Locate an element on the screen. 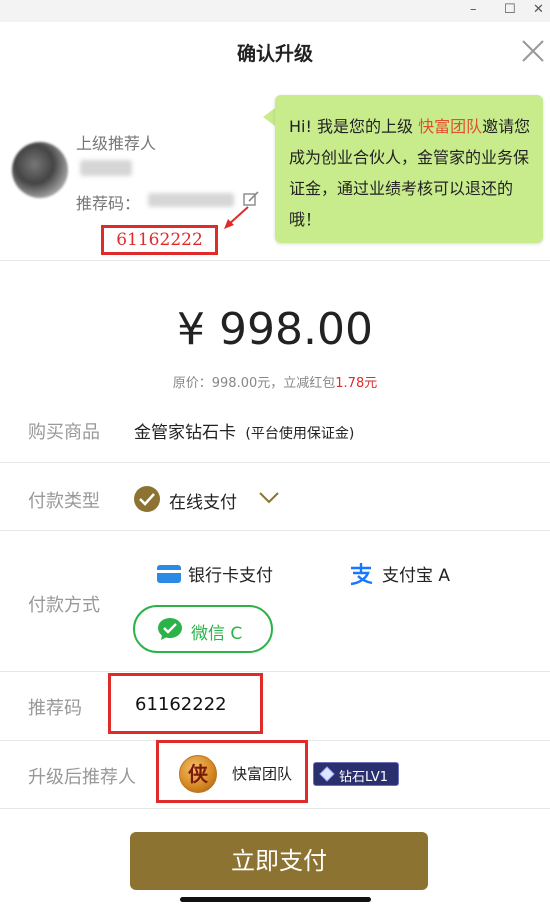 The height and width of the screenshot is (913, 550). wechat-check-icon is located at coordinates (170, 629).